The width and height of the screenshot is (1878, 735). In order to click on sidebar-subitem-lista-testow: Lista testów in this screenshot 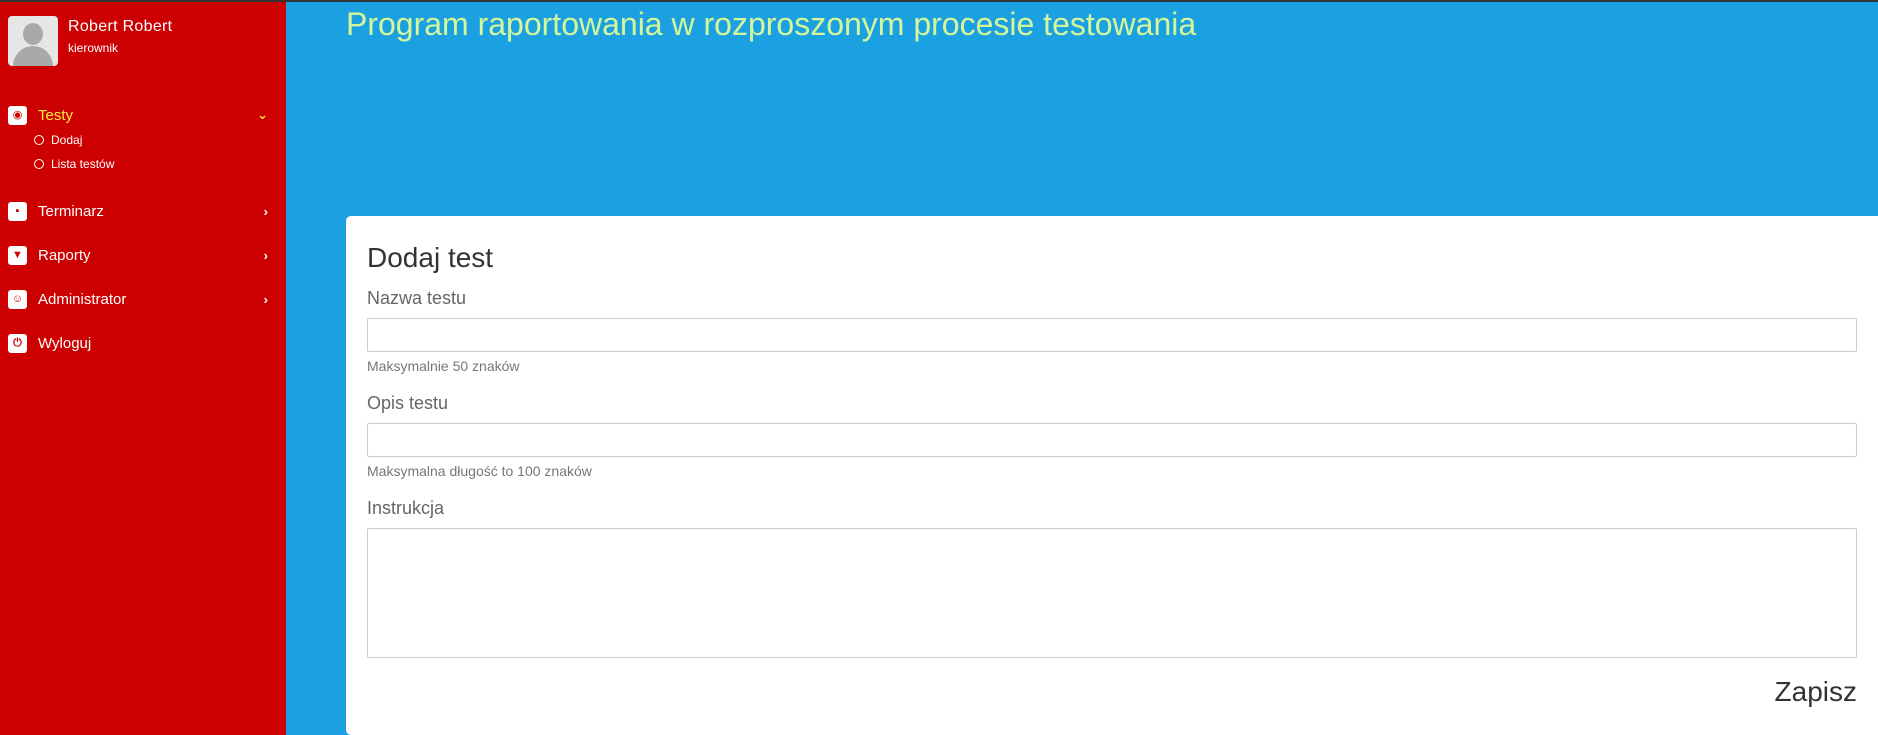, I will do `click(74, 164)`.